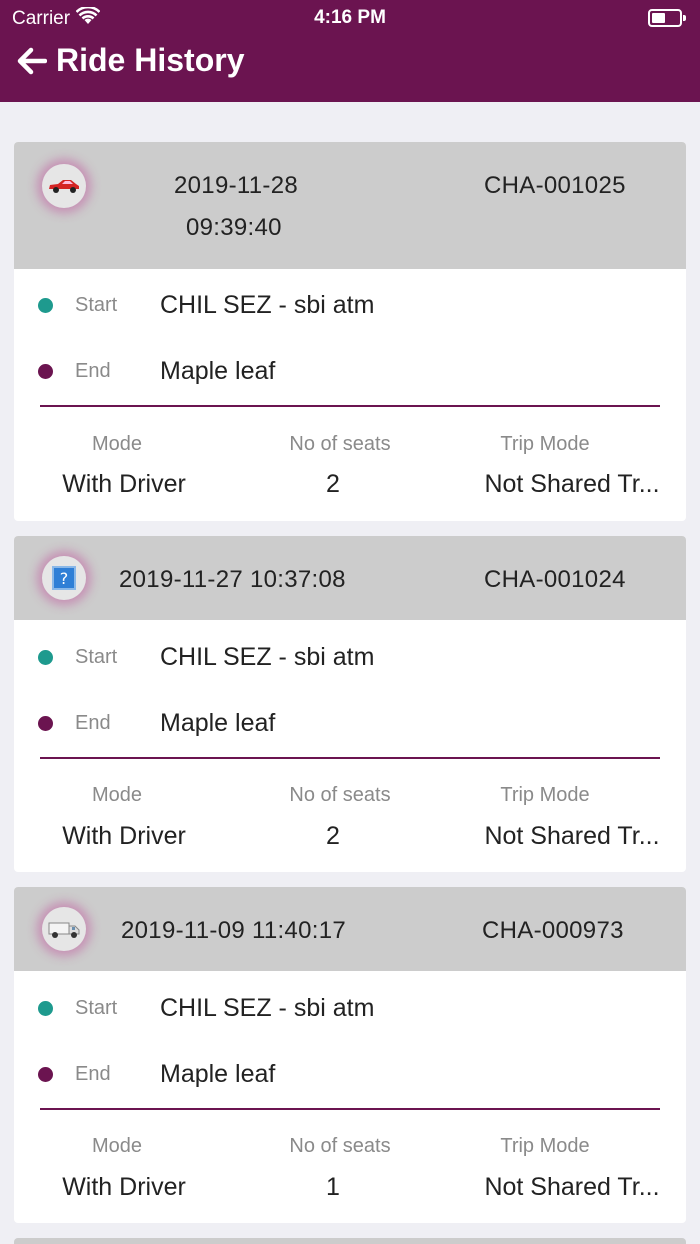  What do you see at coordinates (64, 186) in the screenshot?
I see `red-car-icon` at bounding box center [64, 186].